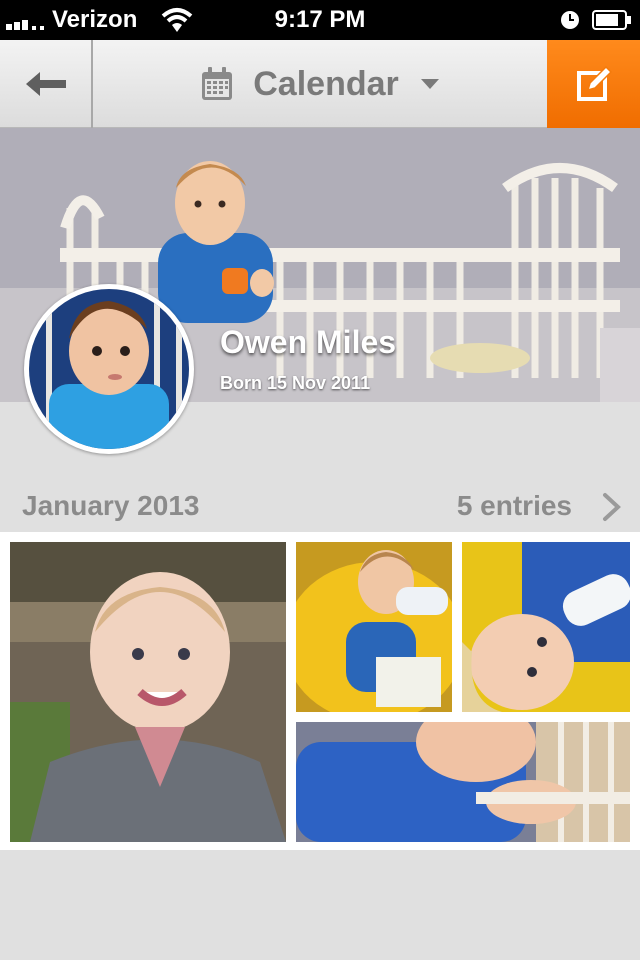 Image resolution: width=640 pixels, height=960 pixels. What do you see at coordinates (320, 508) in the screenshot?
I see `month-row: January 2013 5 entries` at bounding box center [320, 508].